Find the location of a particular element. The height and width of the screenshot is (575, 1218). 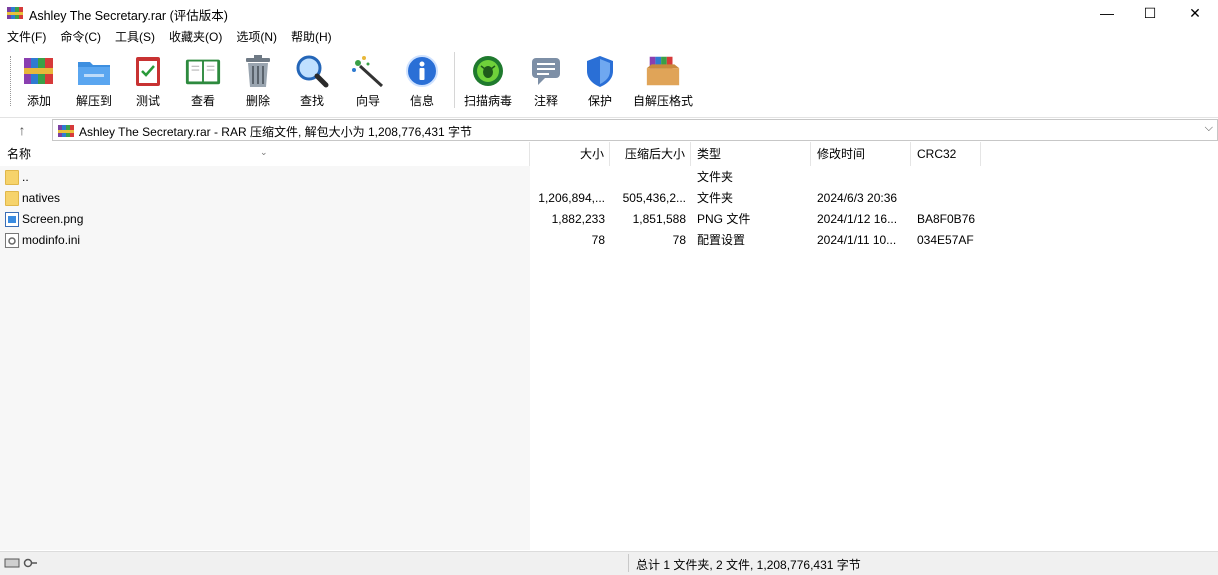

column-packed-label: 压缩后大小 is located at coordinates (654, 154).